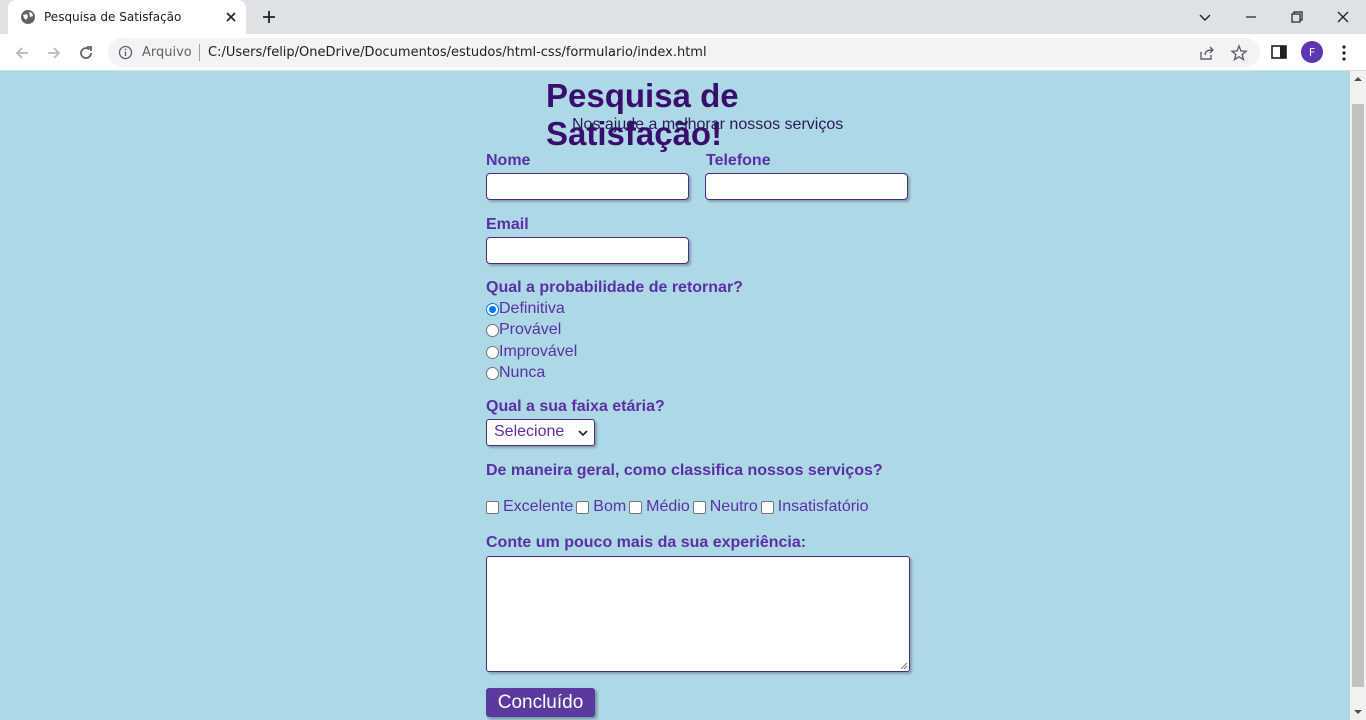 The height and width of the screenshot is (720, 1366). What do you see at coordinates (86, 53) in the screenshot?
I see `reload-icon` at bounding box center [86, 53].